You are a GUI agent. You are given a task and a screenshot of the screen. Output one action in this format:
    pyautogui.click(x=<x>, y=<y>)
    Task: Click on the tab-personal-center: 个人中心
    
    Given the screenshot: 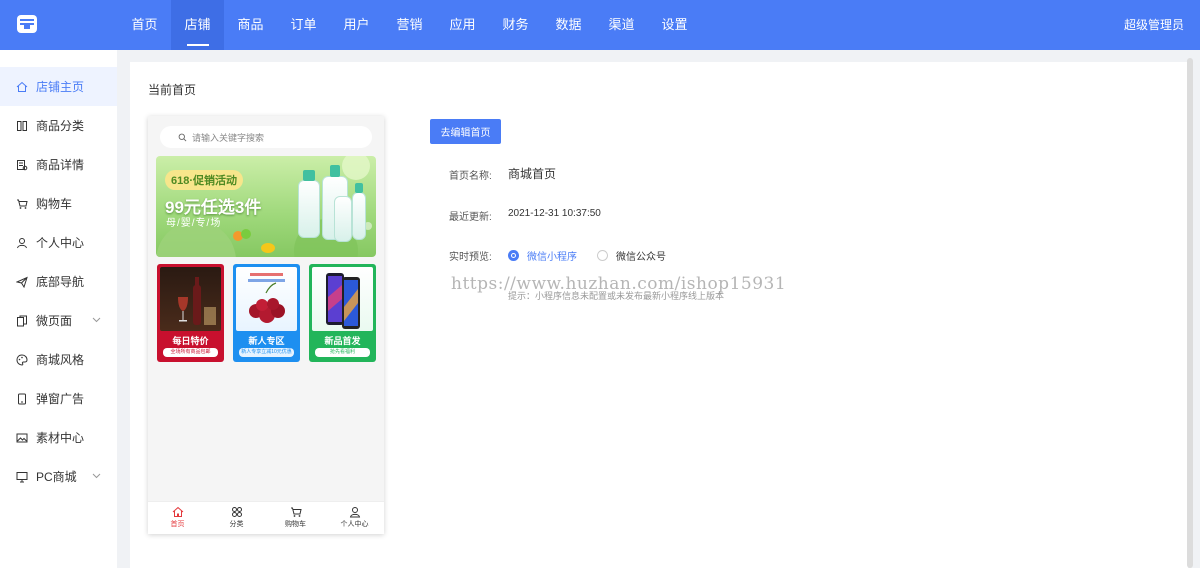 What is the action you would take?
    pyautogui.click(x=354, y=518)
    